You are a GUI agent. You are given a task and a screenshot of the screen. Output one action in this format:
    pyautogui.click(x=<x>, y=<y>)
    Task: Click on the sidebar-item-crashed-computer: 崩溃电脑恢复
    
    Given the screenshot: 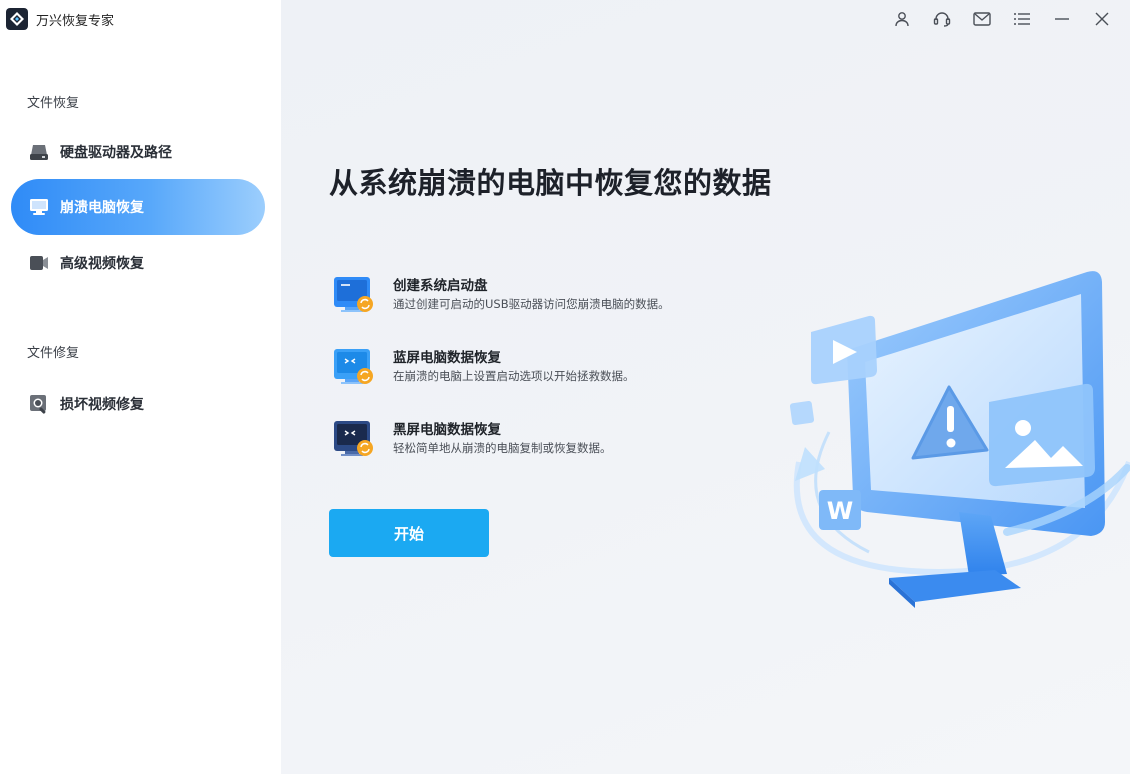 What is the action you would take?
    pyautogui.click(x=138, y=207)
    